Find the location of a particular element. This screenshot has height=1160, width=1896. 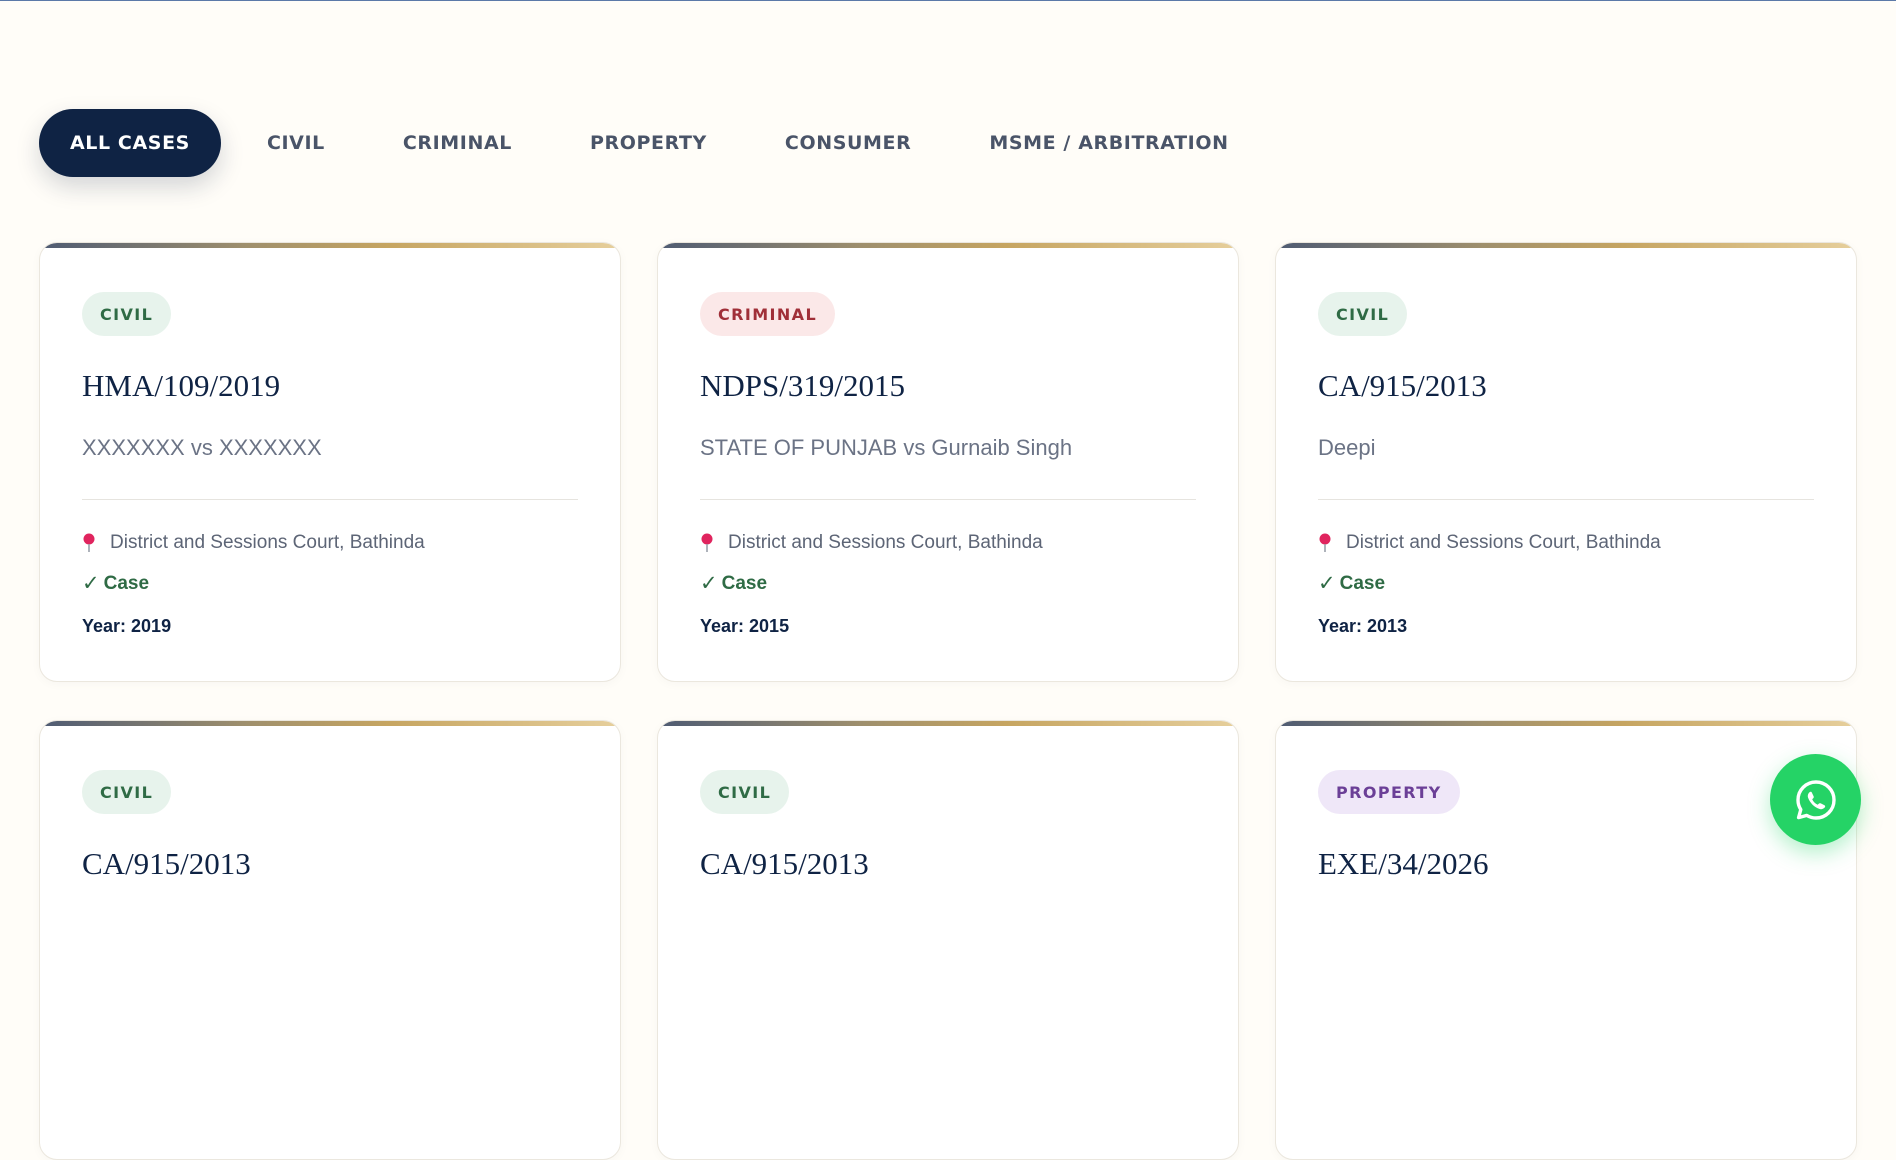

whatsapp-icon is located at coordinates (1815, 799).